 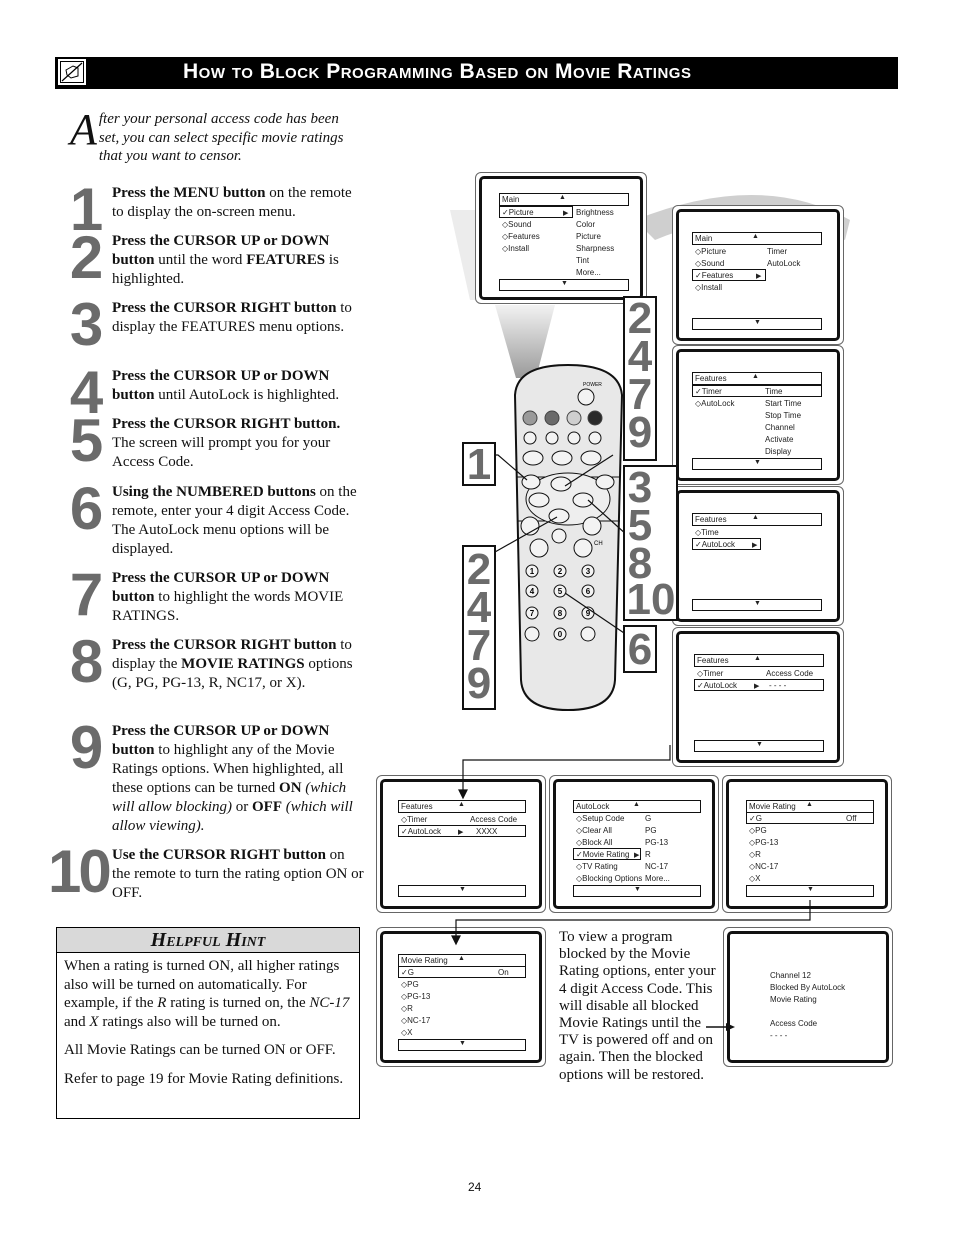 What do you see at coordinates (532, 613) in the screenshot?
I see `svg-text: 7` at bounding box center [532, 613].